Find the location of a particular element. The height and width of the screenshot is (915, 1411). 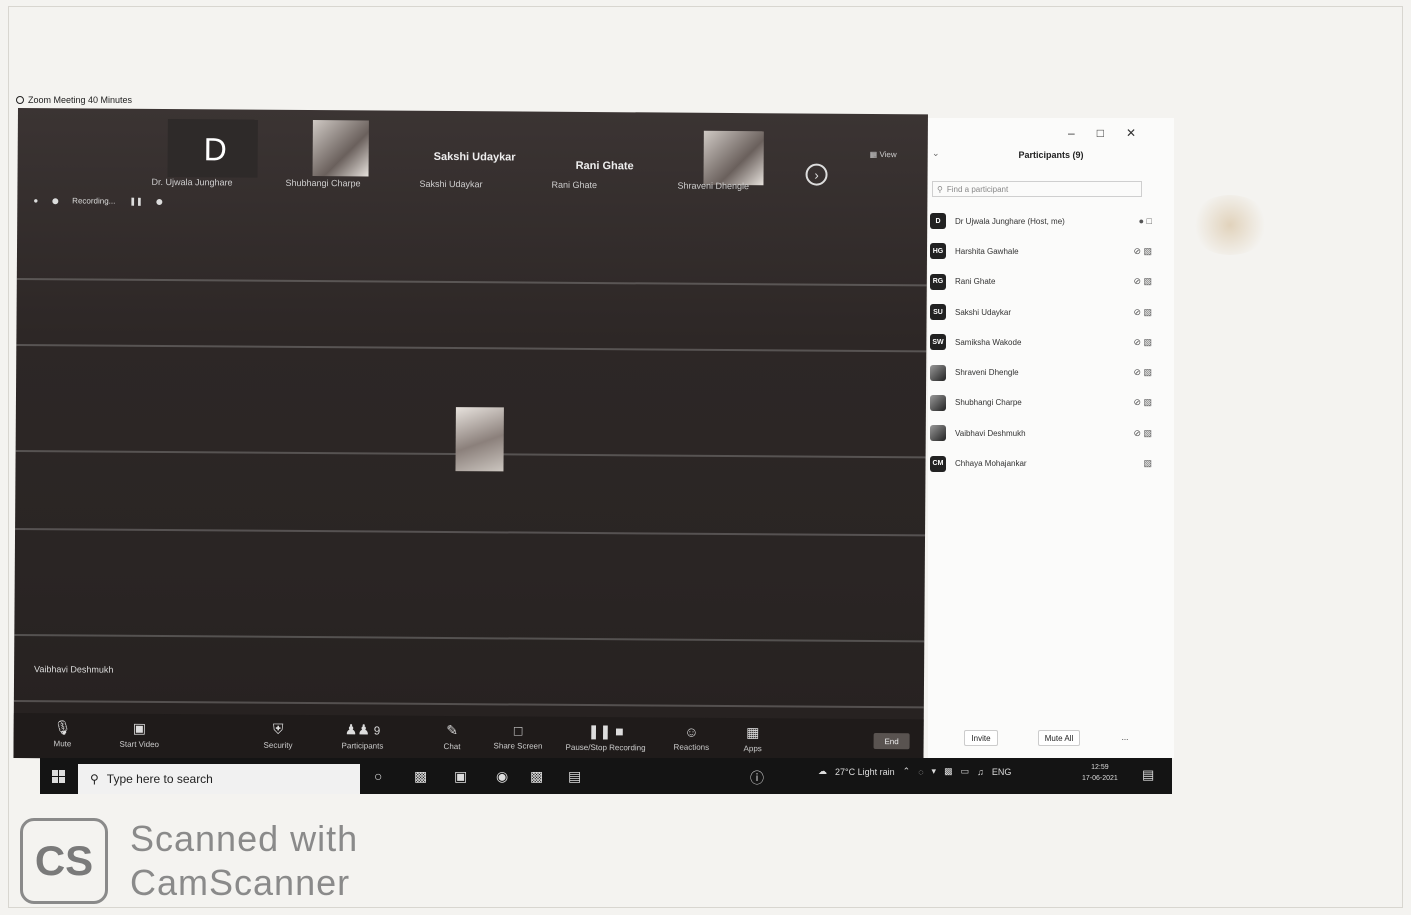

video-icon: ▣ is located at coordinates (139, 727).